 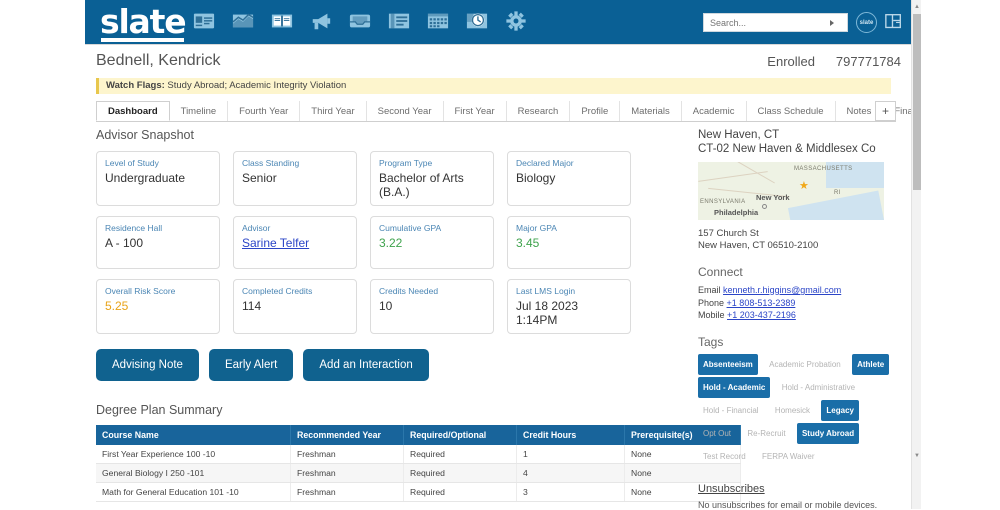 What do you see at coordinates (545, 163) in the screenshot?
I see `card-label: Declared Major` at bounding box center [545, 163].